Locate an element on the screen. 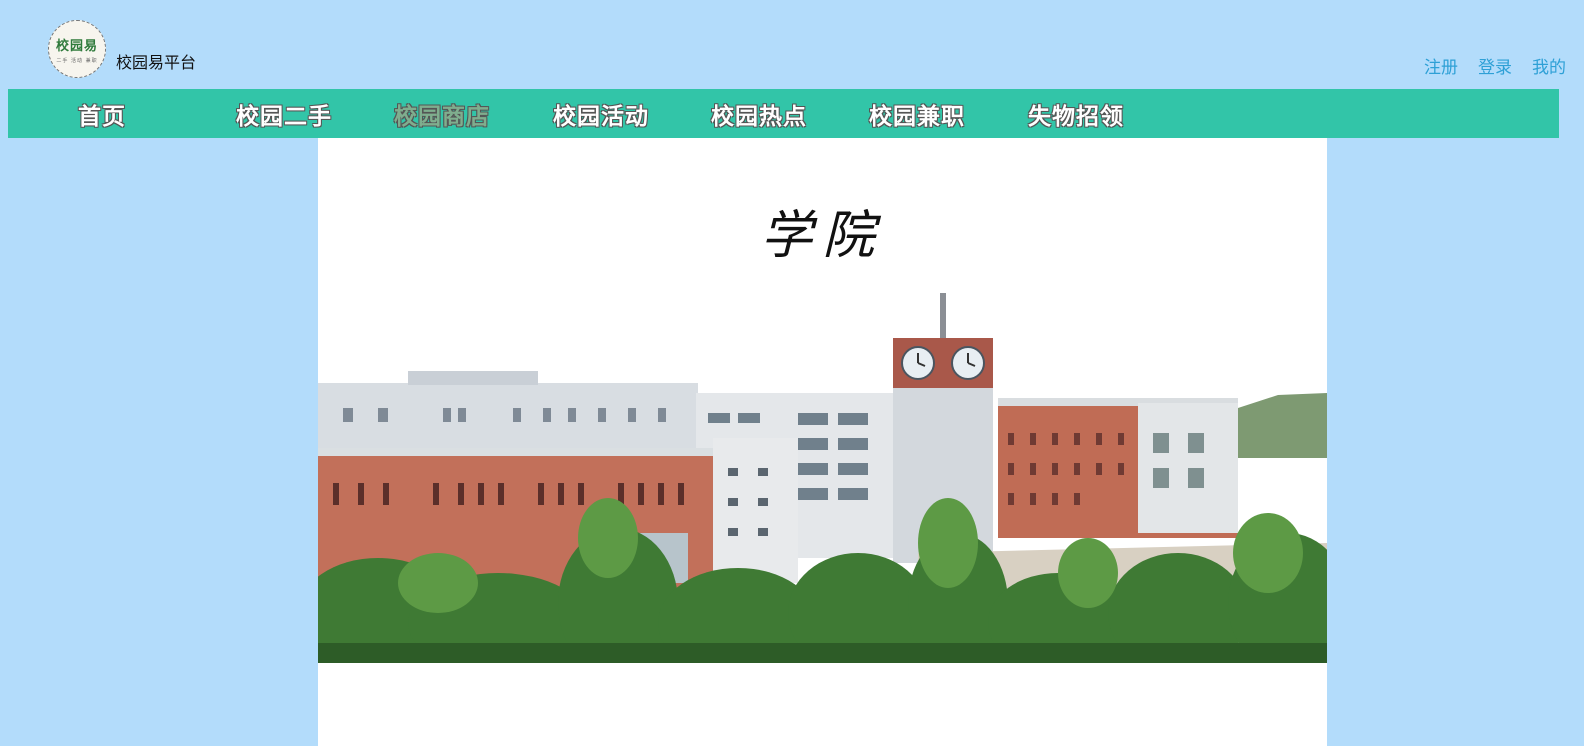 This screenshot has width=1584, height=746. logo-subtext: 二手 活动 兼职 is located at coordinates (77, 60).